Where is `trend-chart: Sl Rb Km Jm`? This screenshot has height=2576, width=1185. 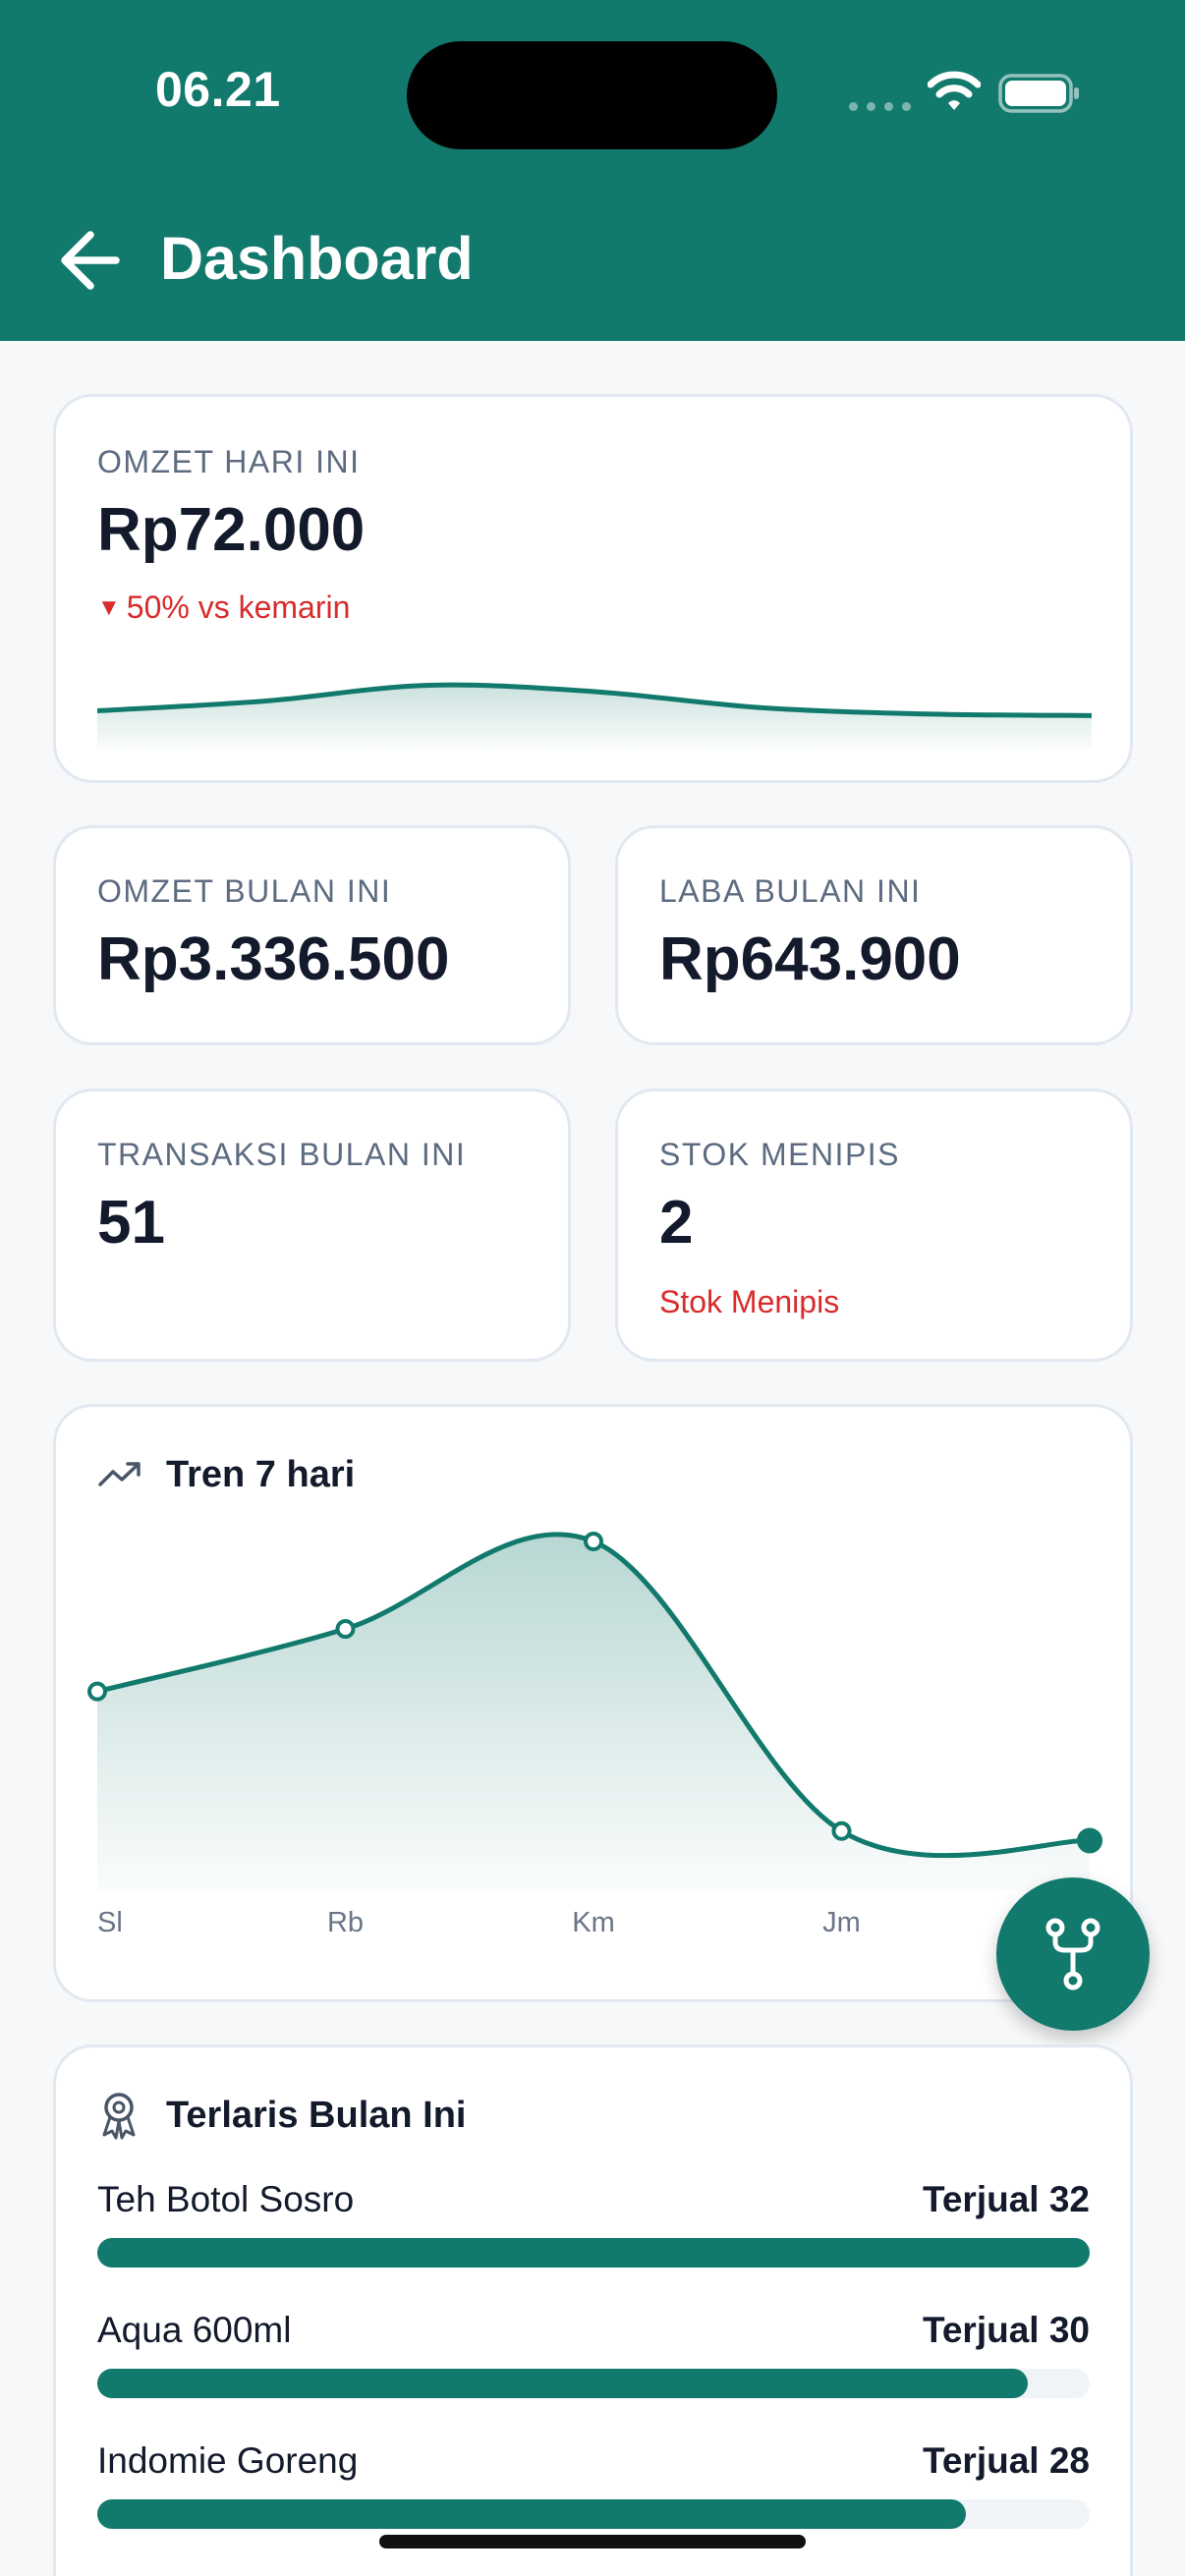 trend-chart: Sl Rb Km Jm is located at coordinates (594, 1734).